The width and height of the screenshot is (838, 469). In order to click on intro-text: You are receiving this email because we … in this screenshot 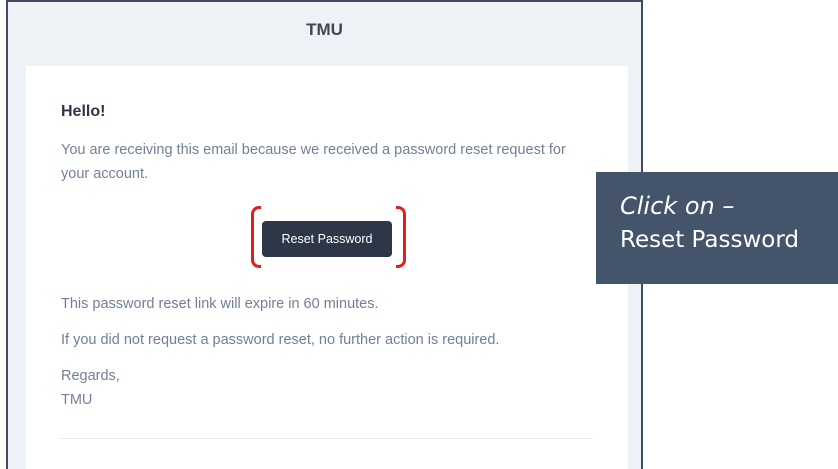, I will do `click(313, 162)`.